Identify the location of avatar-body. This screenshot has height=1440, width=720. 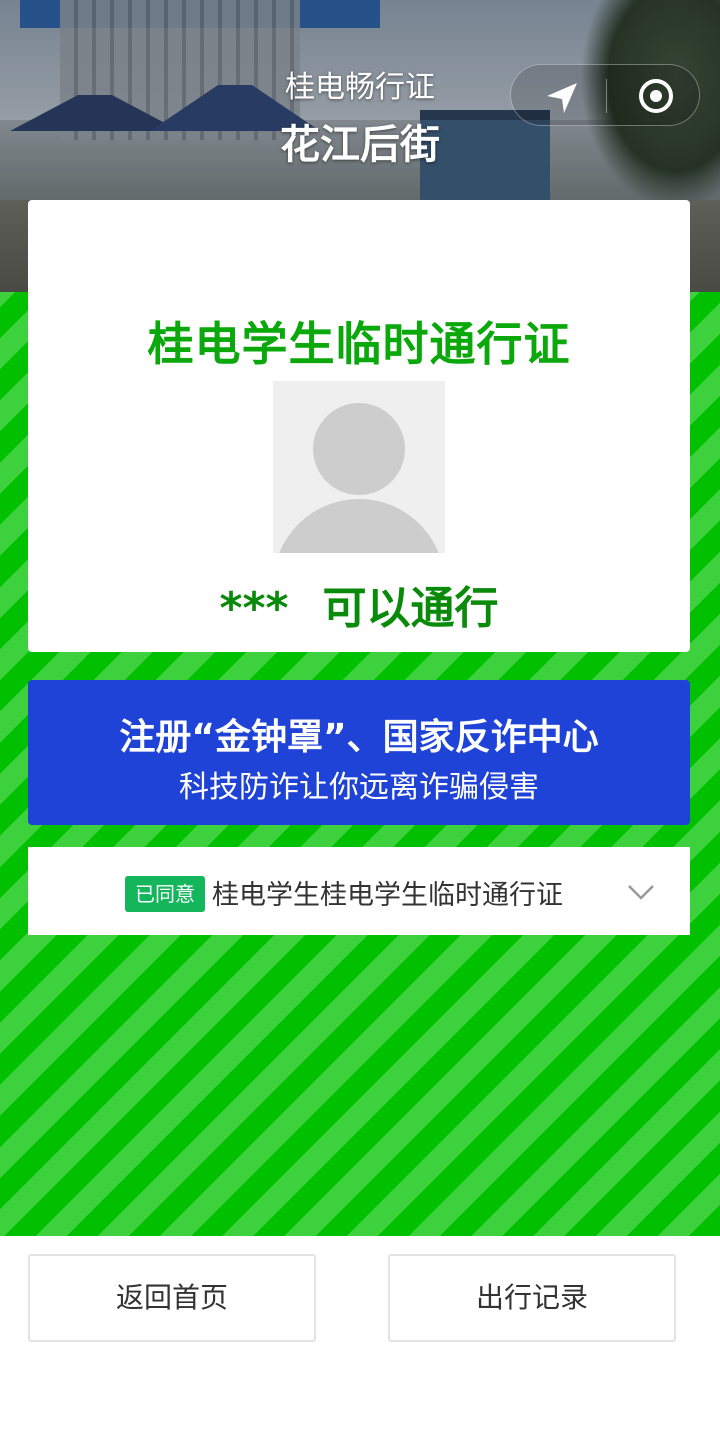
(359, 526).